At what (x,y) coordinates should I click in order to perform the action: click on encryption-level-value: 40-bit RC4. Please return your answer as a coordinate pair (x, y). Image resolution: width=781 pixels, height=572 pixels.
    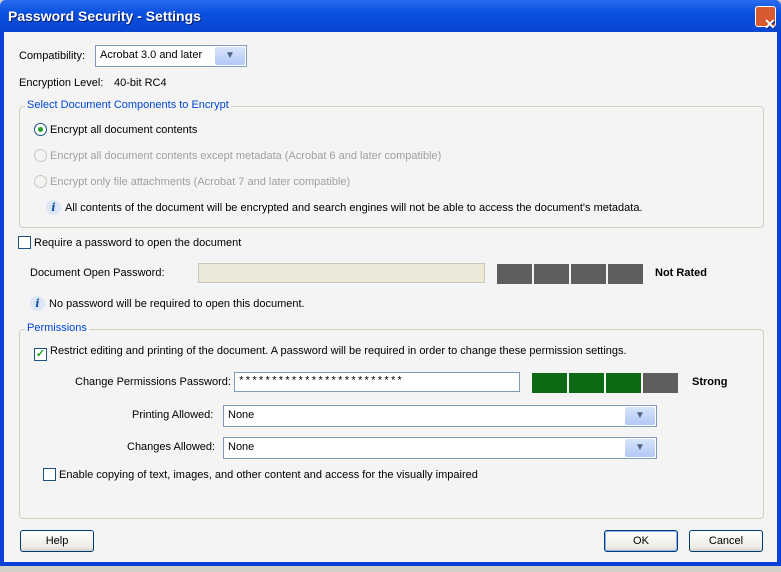
    Looking at the image, I should click on (140, 83).